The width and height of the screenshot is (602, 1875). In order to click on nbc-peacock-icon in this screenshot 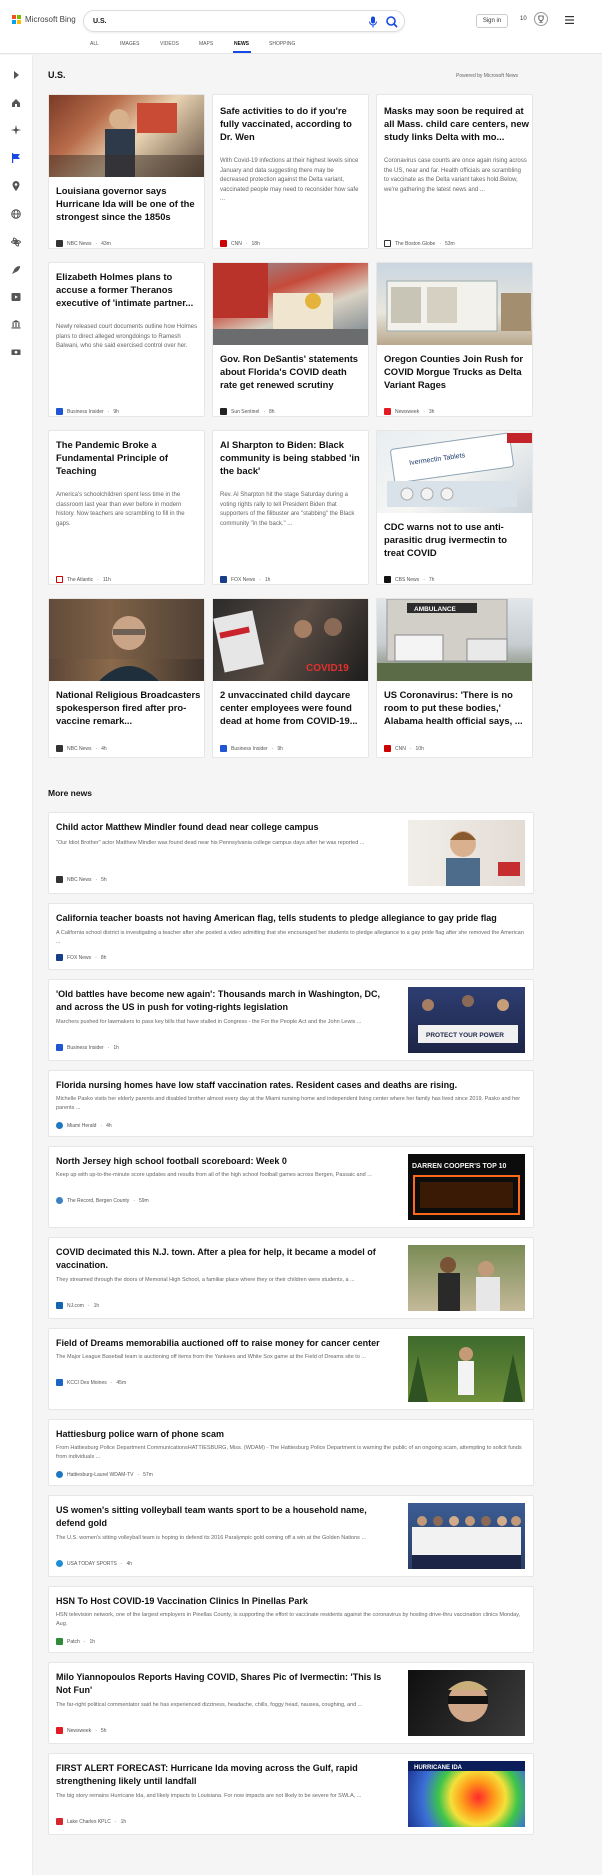, I will do `click(59, 879)`.